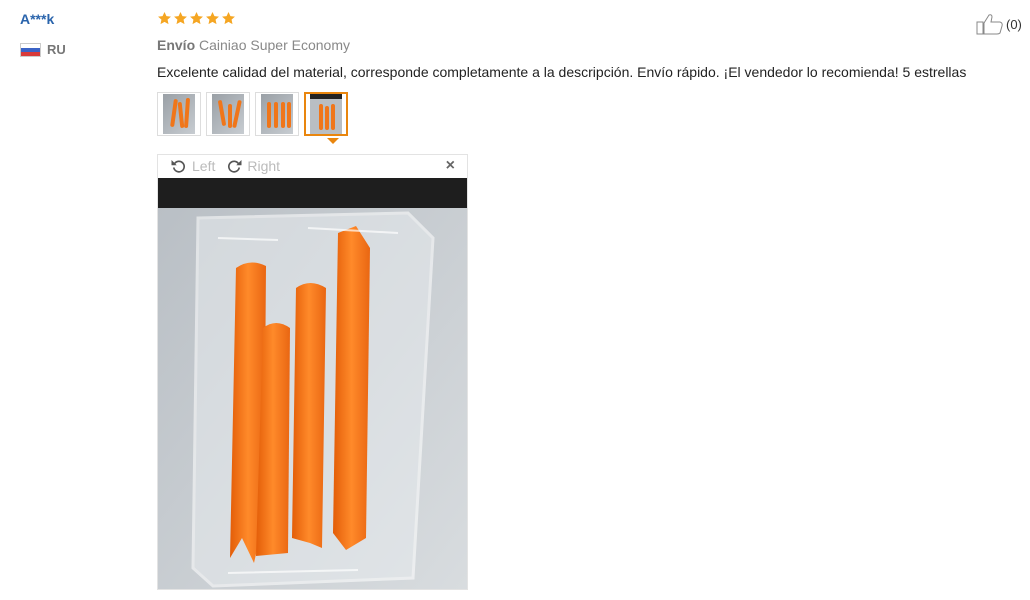  What do you see at coordinates (43, 49) in the screenshot?
I see `reviewer-country: RU` at bounding box center [43, 49].